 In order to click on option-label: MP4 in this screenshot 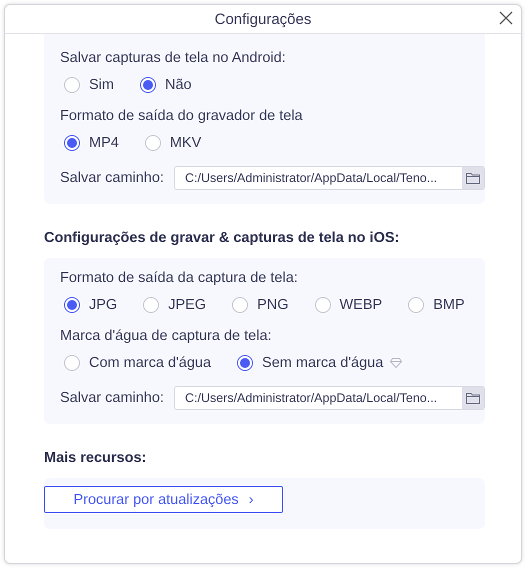, I will do `click(104, 143)`.